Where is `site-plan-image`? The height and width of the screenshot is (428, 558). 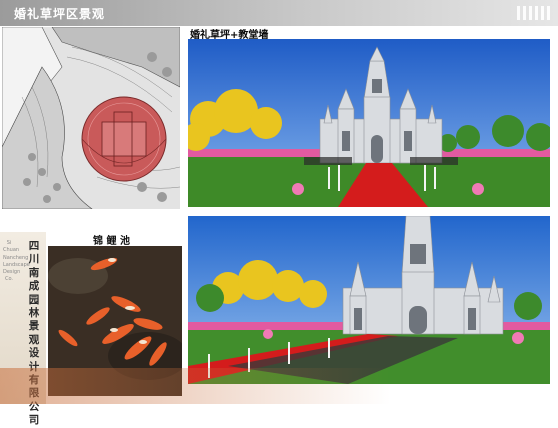 site-plan-image is located at coordinates (91, 118).